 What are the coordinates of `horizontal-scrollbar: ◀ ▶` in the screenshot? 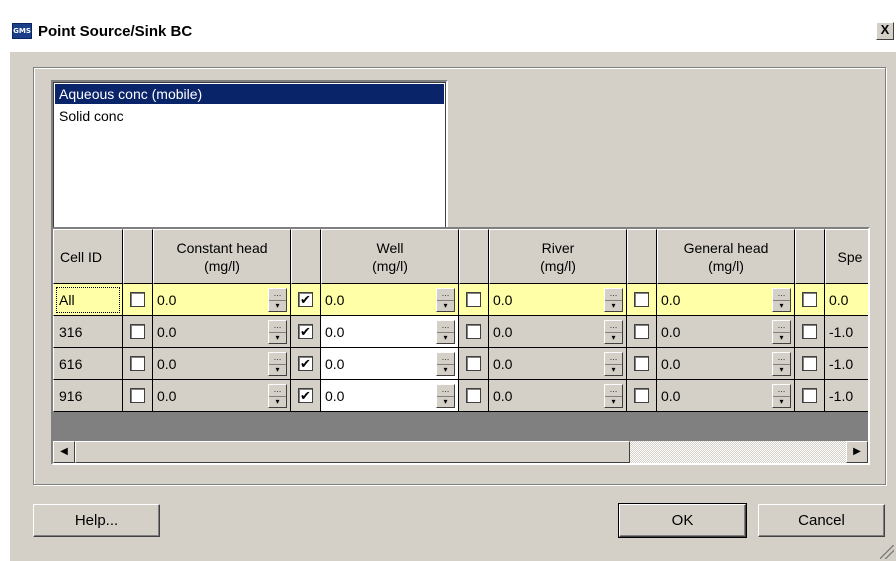 It's located at (460, 452).